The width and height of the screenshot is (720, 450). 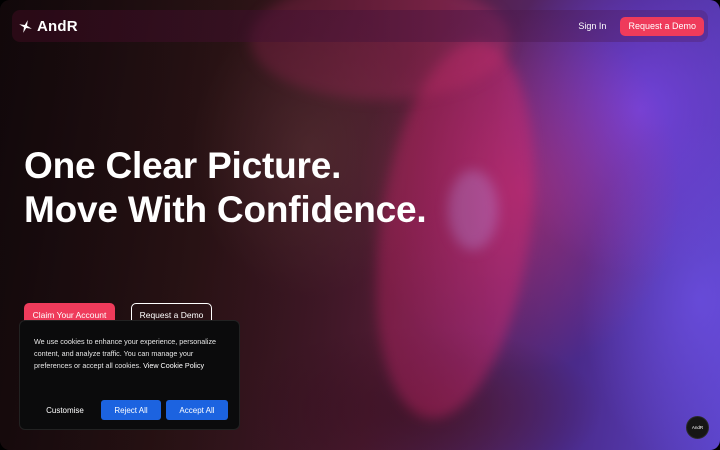 I want to click on reject-all-button: Reject All, so click(x=131, y=410).